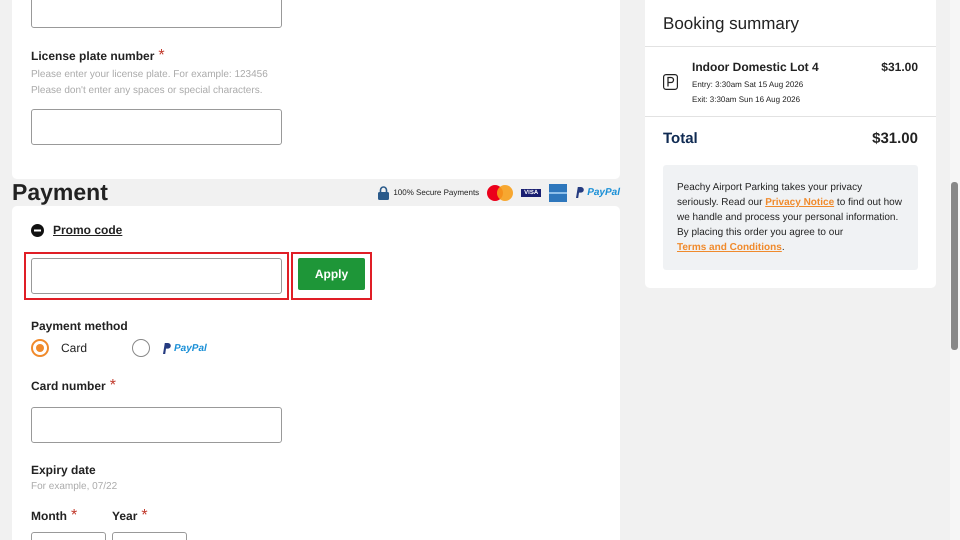 This screenshot has width=960, height=540. What do you see at coordinates (895, 138) in the screenshot?
I see `total-price: $31.00` at bounding box center [895, 138].